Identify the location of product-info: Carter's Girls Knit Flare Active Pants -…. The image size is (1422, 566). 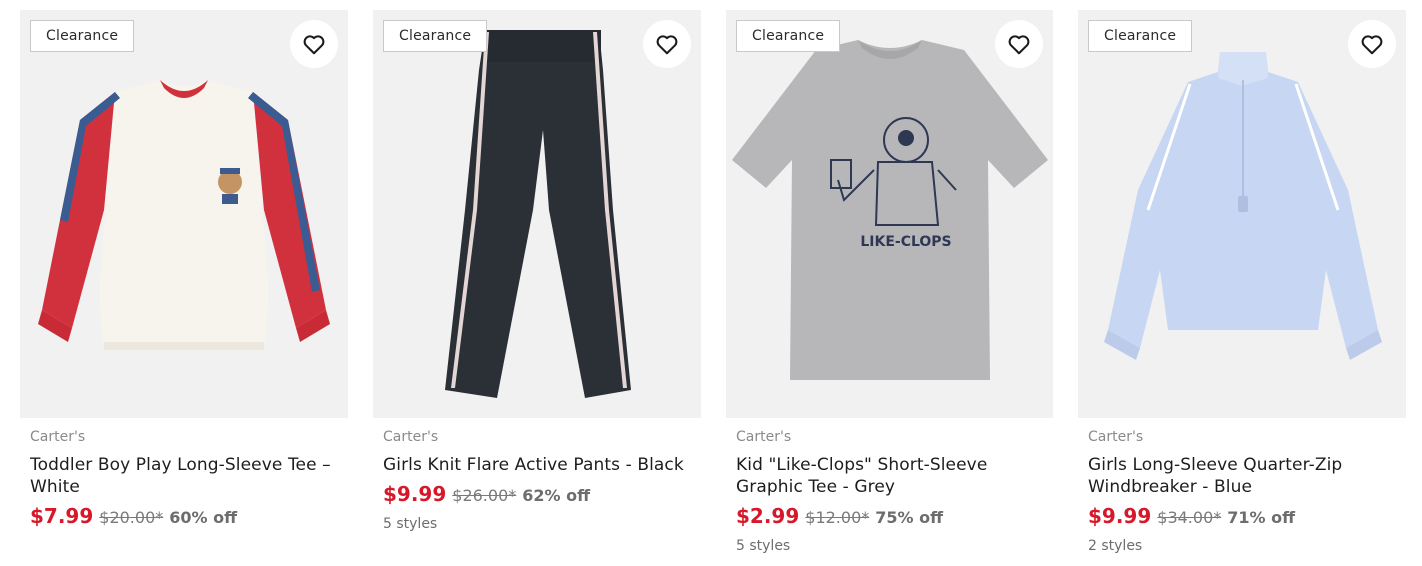
(537, 475).